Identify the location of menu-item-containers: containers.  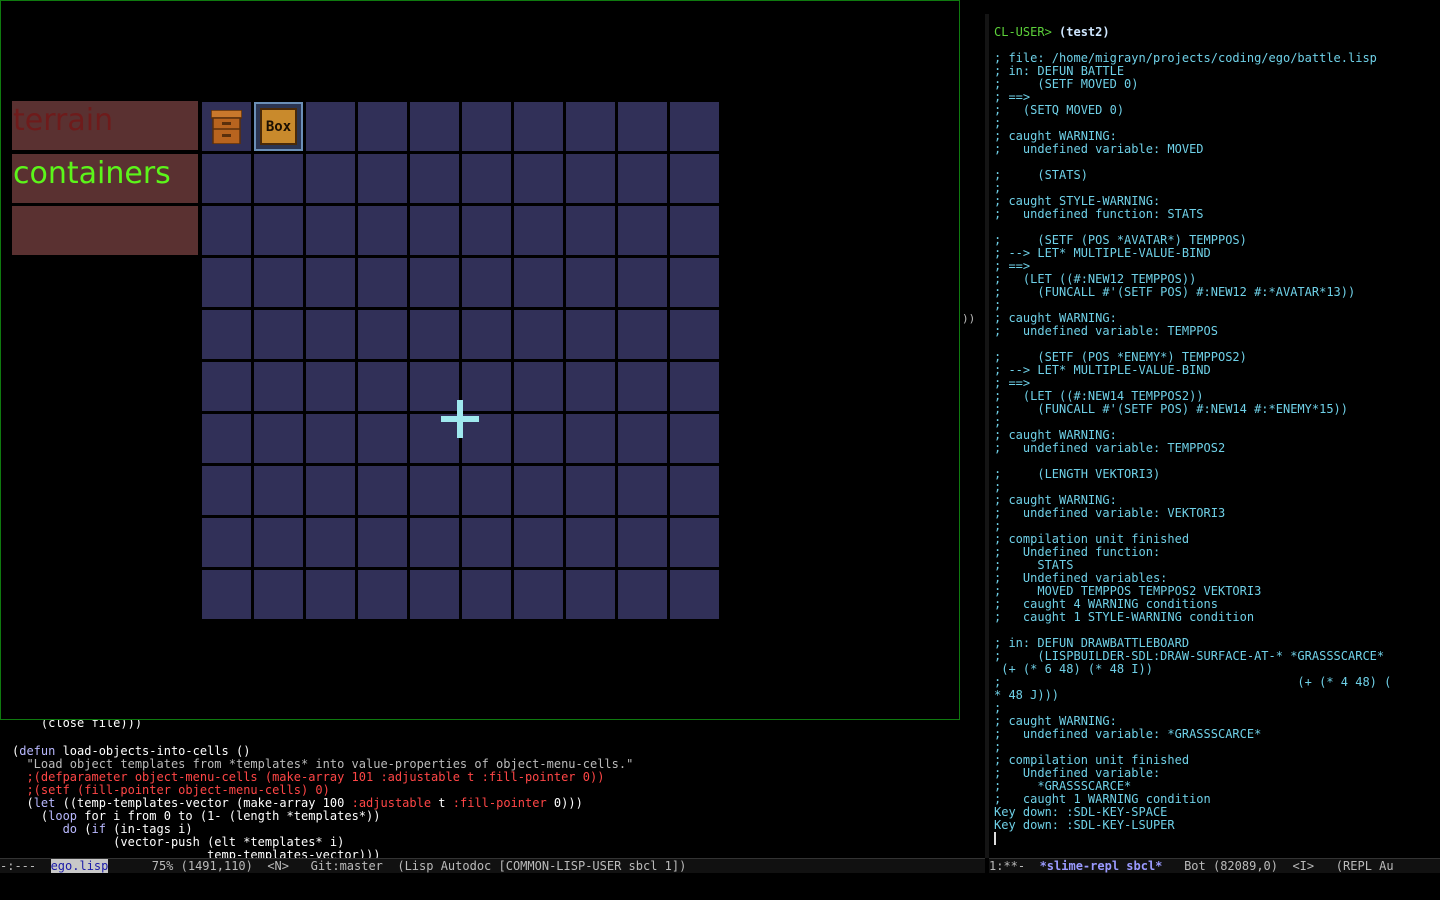
(105, 178).